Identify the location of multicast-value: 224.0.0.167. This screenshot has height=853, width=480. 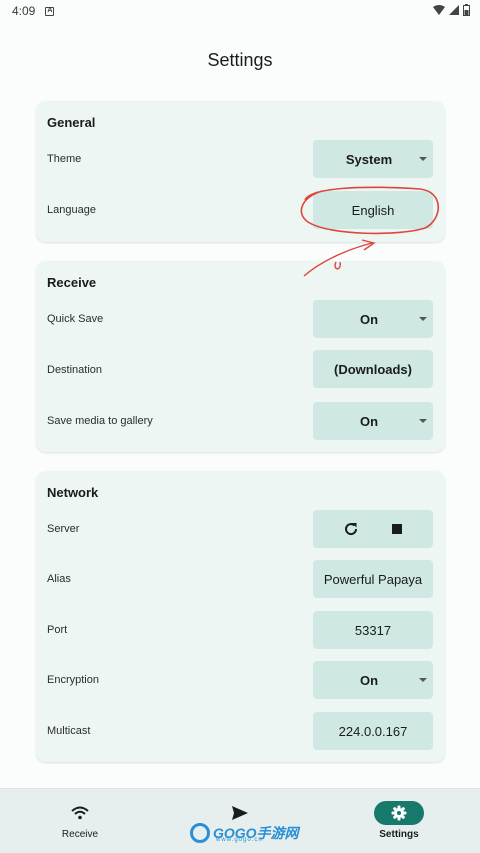
(373, 731).